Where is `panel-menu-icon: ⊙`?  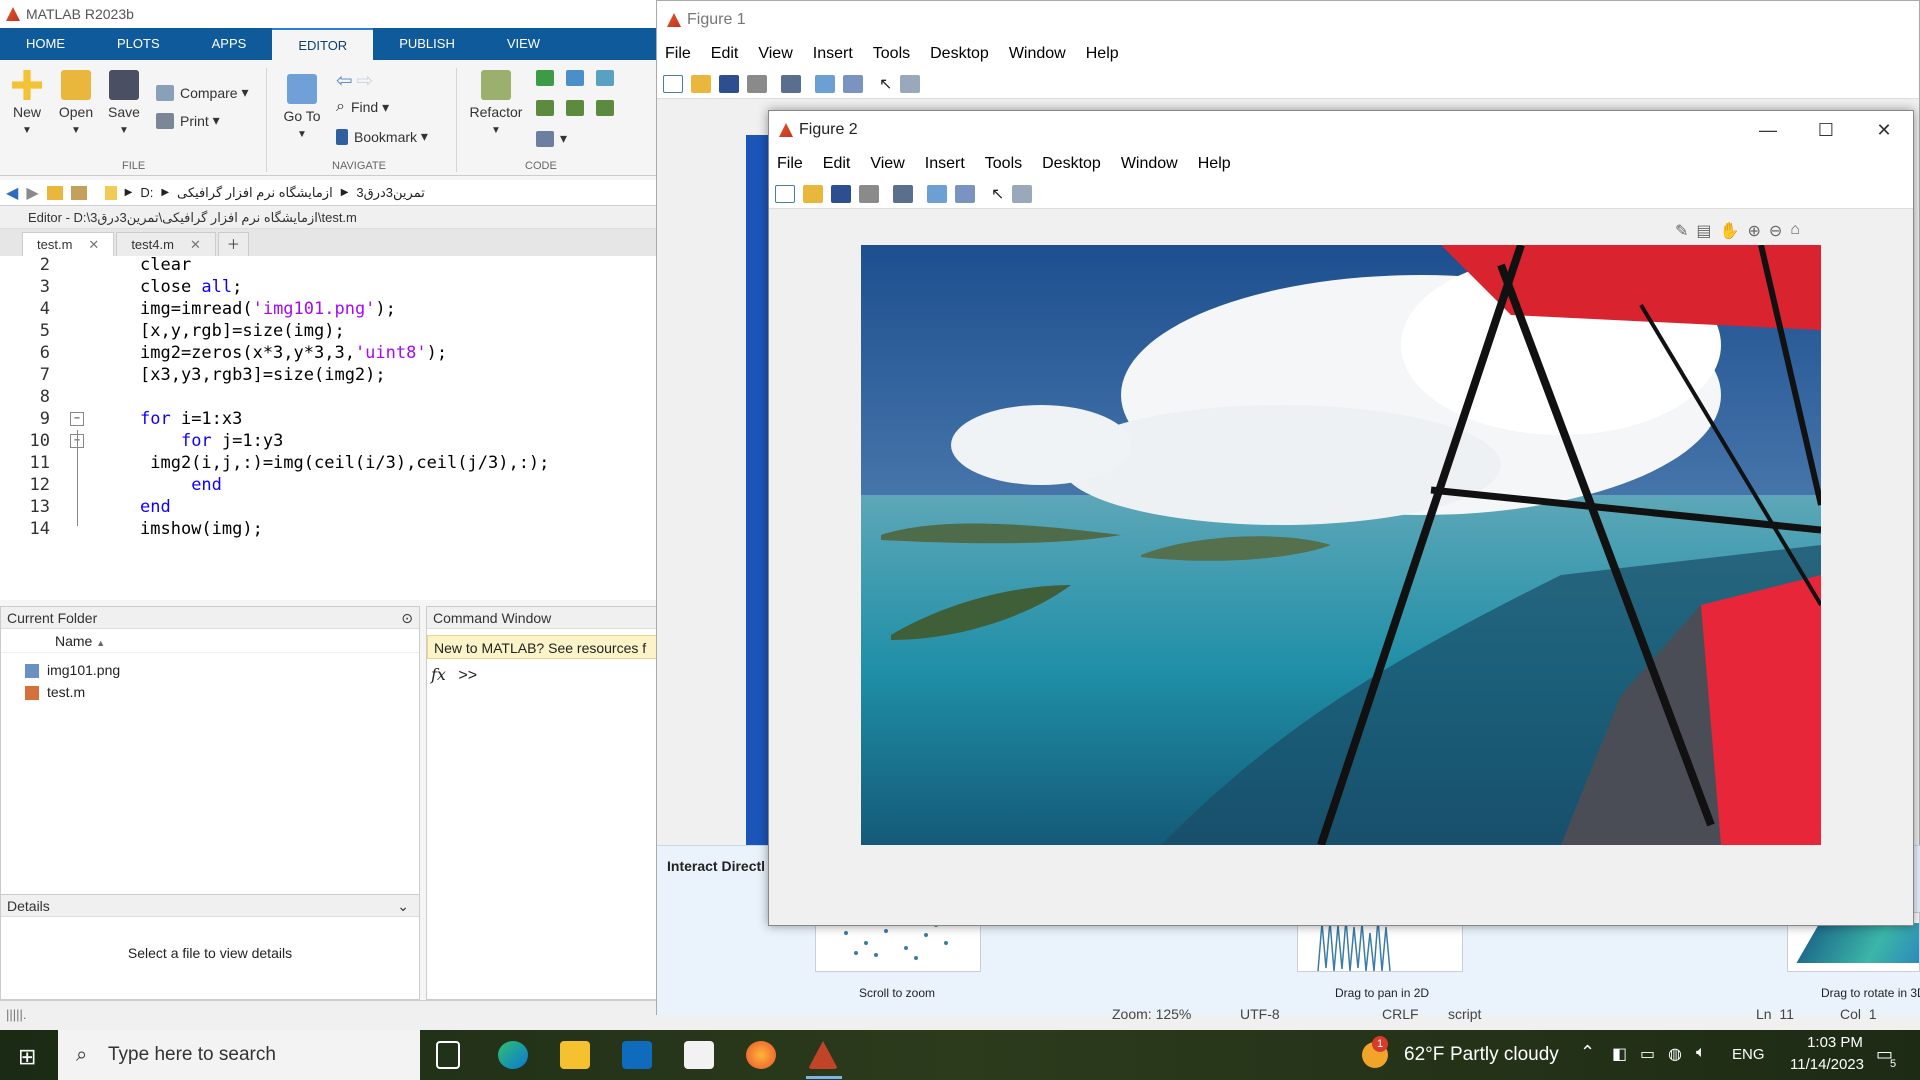
panel-menu-icon: ⊙ is located at coordinates (407, 618).